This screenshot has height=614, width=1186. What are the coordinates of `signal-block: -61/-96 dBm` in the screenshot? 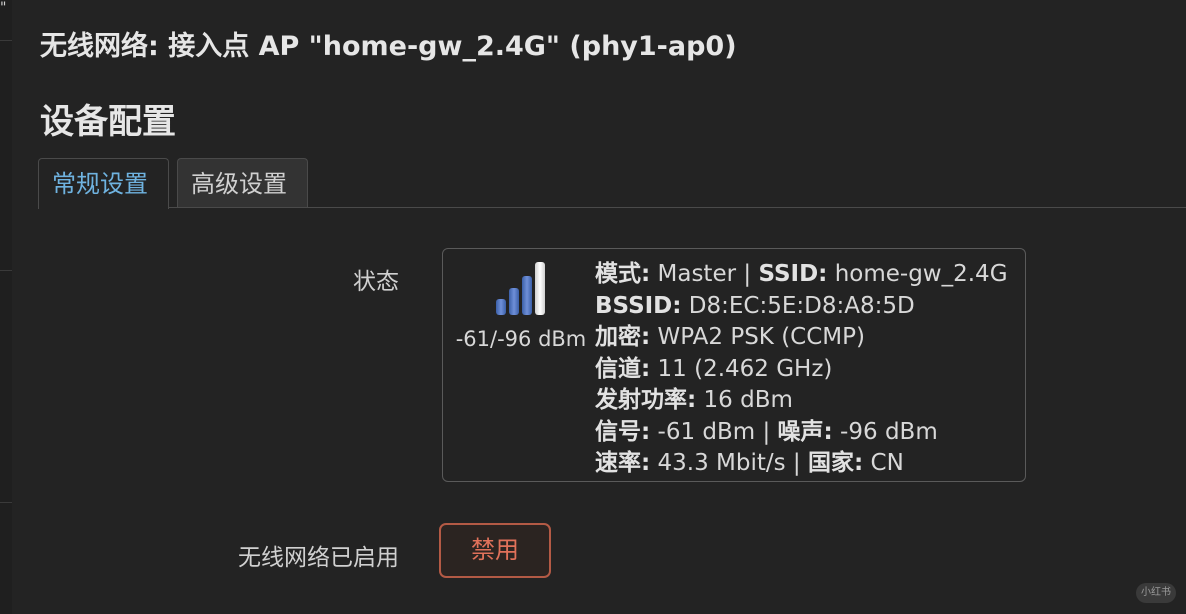 It's located at (521, 305).